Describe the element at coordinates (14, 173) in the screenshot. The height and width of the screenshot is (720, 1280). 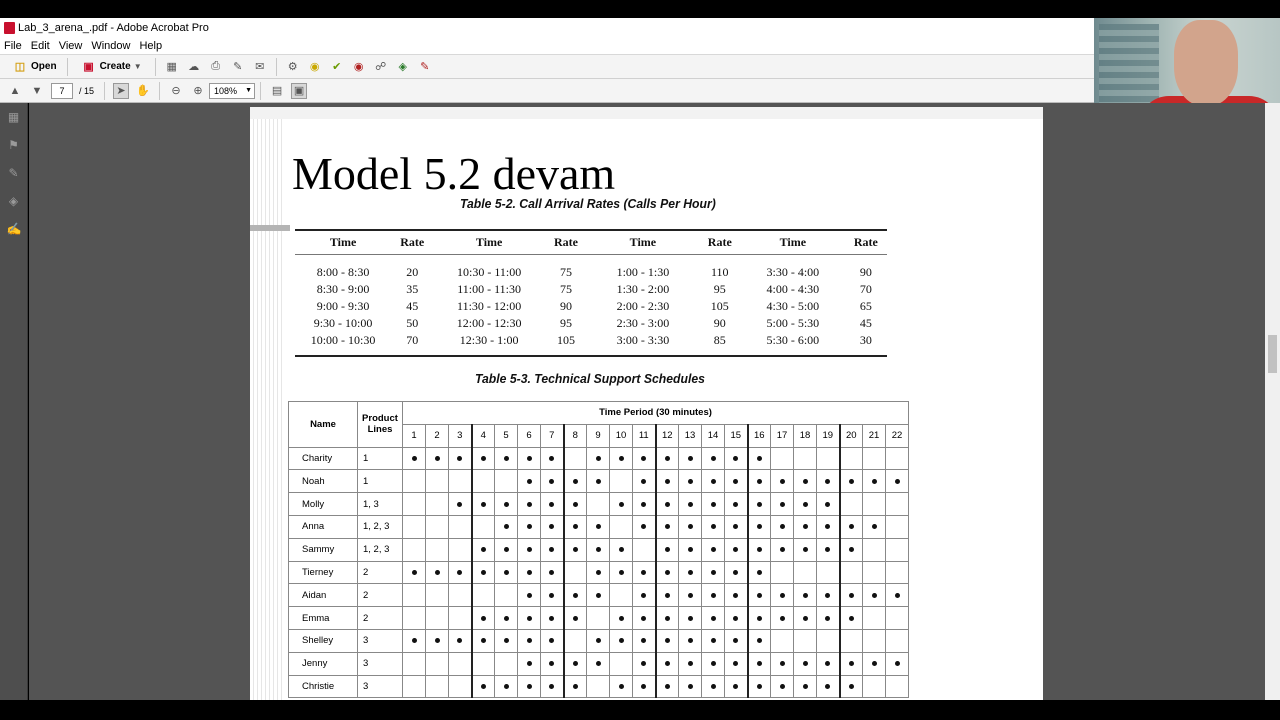
I see `signatures-icon: ✎` at that location.